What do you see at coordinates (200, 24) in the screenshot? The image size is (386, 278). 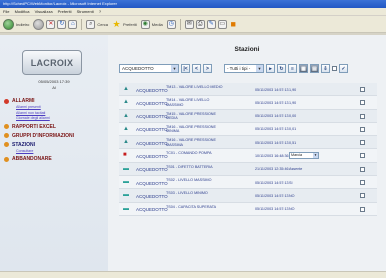 I see `print-icon: ⎙` at bounding box center [200, 24].